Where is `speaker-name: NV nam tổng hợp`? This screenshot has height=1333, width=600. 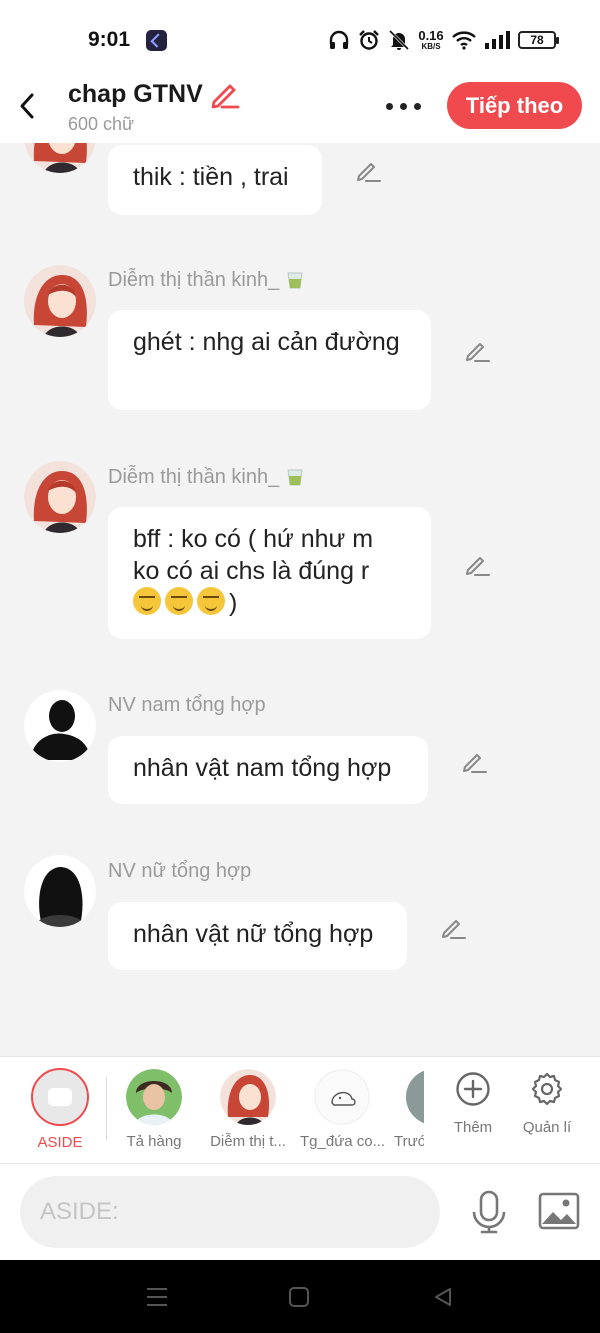
speaker-name: NV nam tổng hợp is located at coordinates (187, 705).